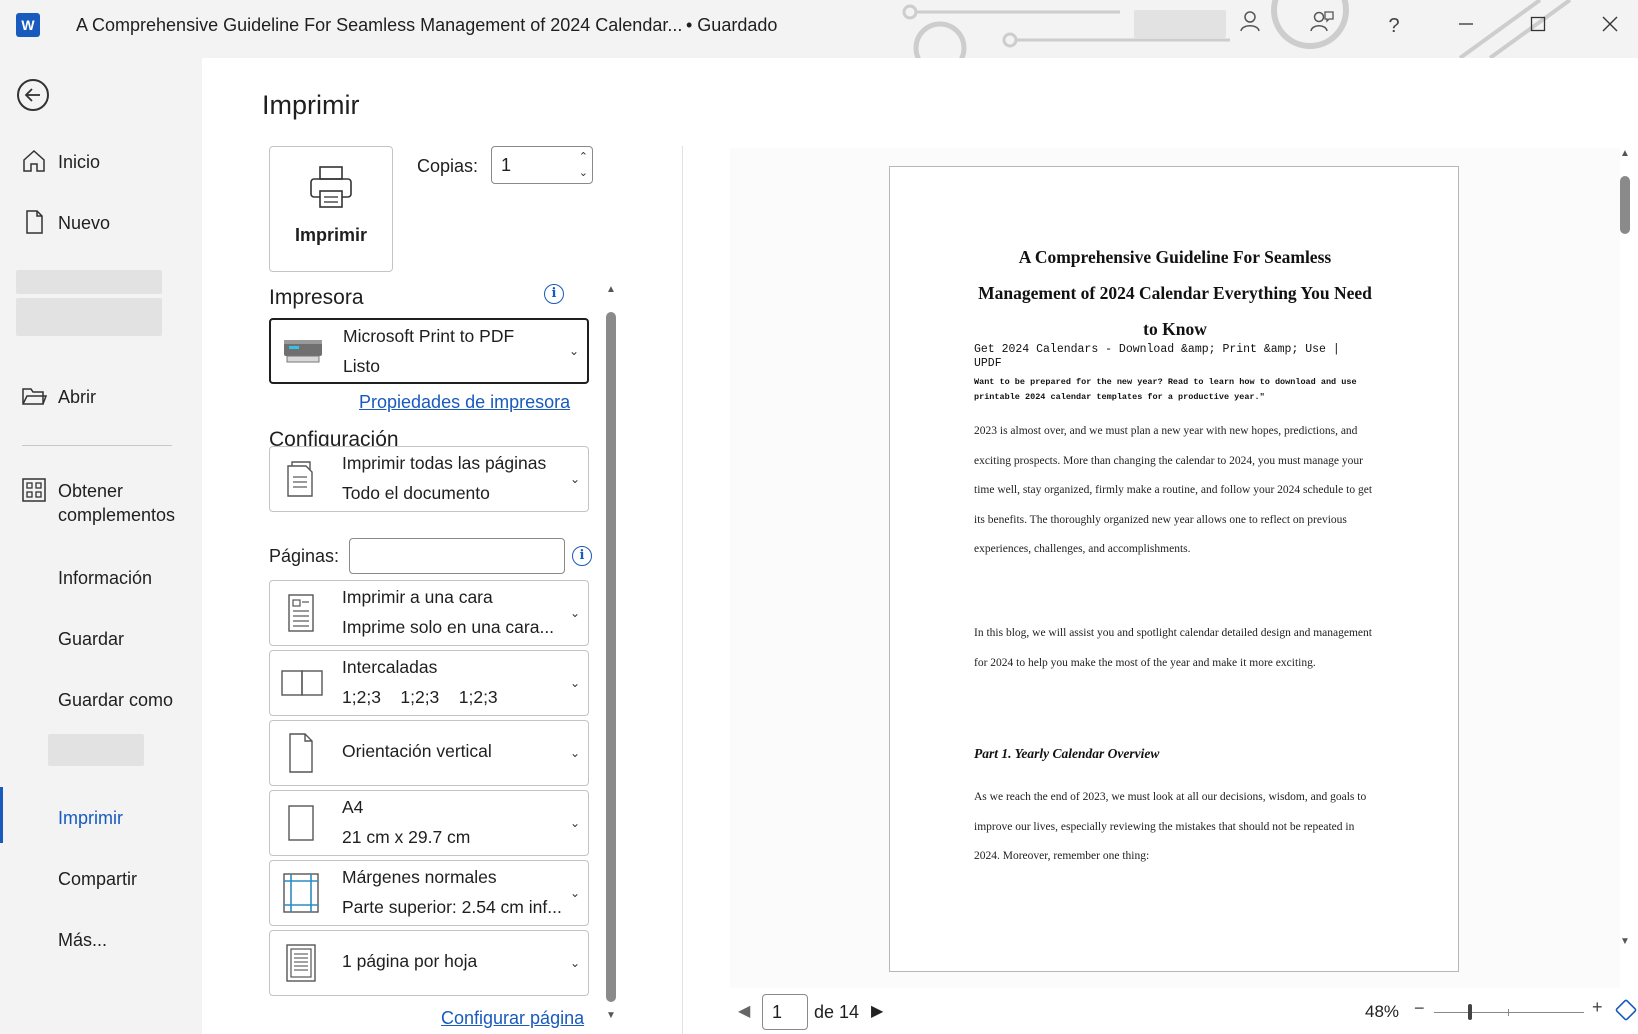  What do you see at coordinates (1419, 1008) in the screenshot?
I see `zoom-out-icon: −` at bounding box center [1419, 1008].